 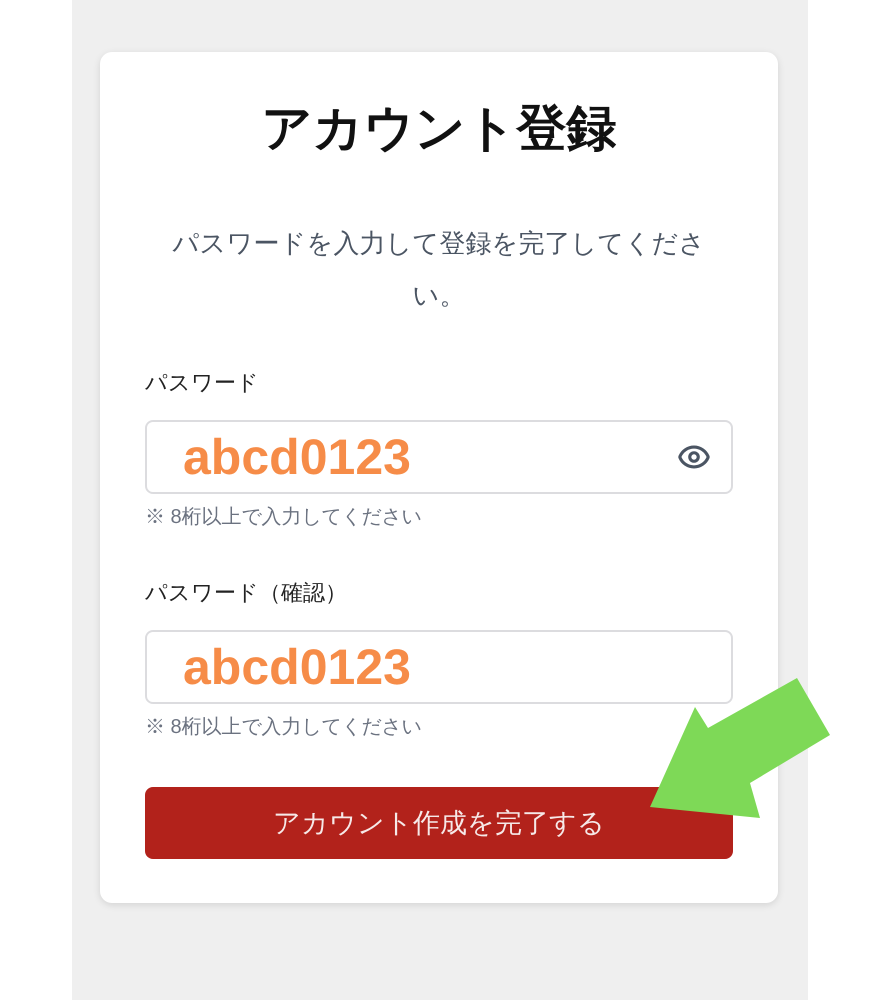 What do you see at coordinates (202, 383) in the screenshot?
I see `field-label: パスワード` at bounding box center [202, 383].